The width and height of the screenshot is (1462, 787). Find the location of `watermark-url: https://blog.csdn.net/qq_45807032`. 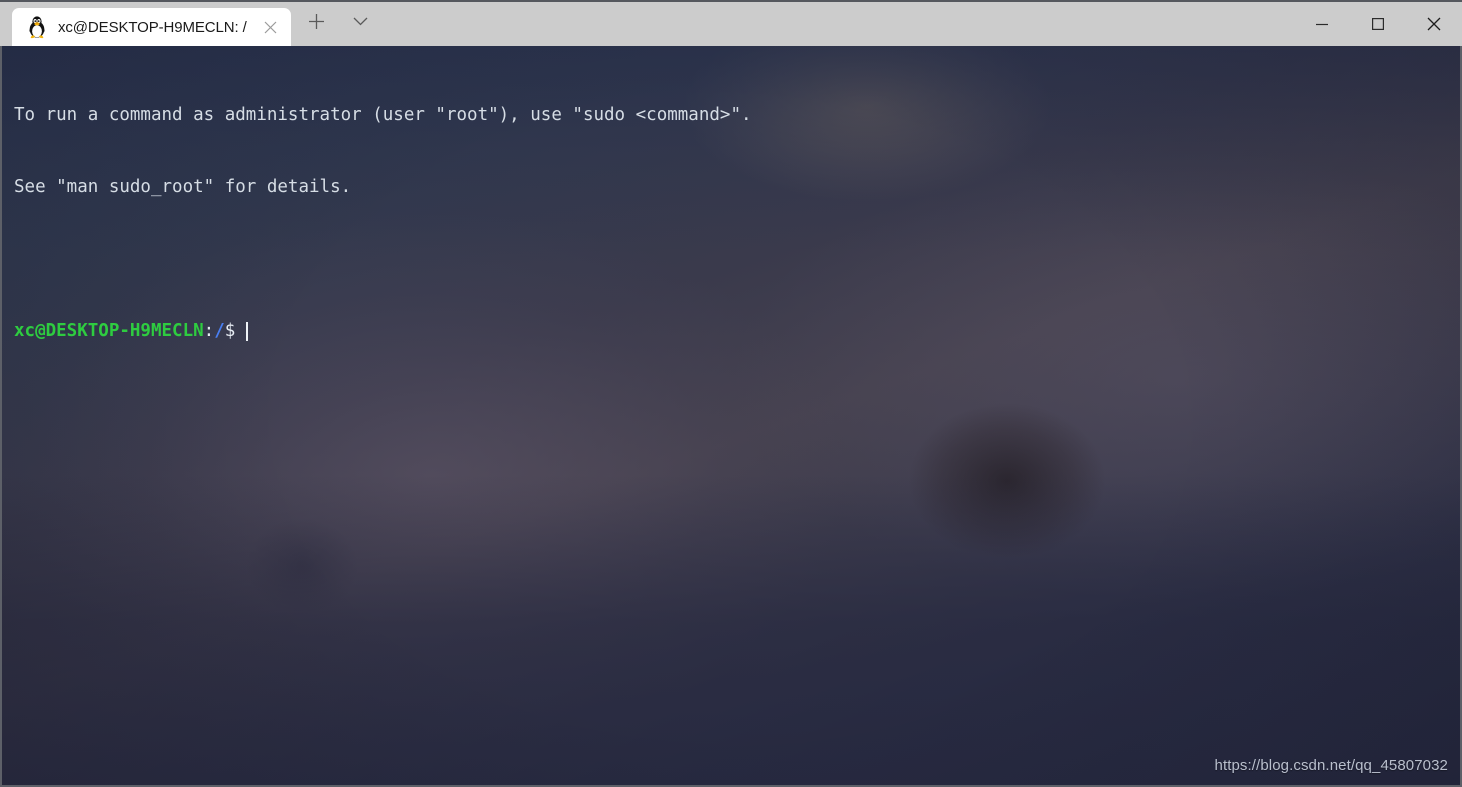

watermark-url: https://blog.csdn.net/qq_45807032 is located at coordinates (1331, 765).